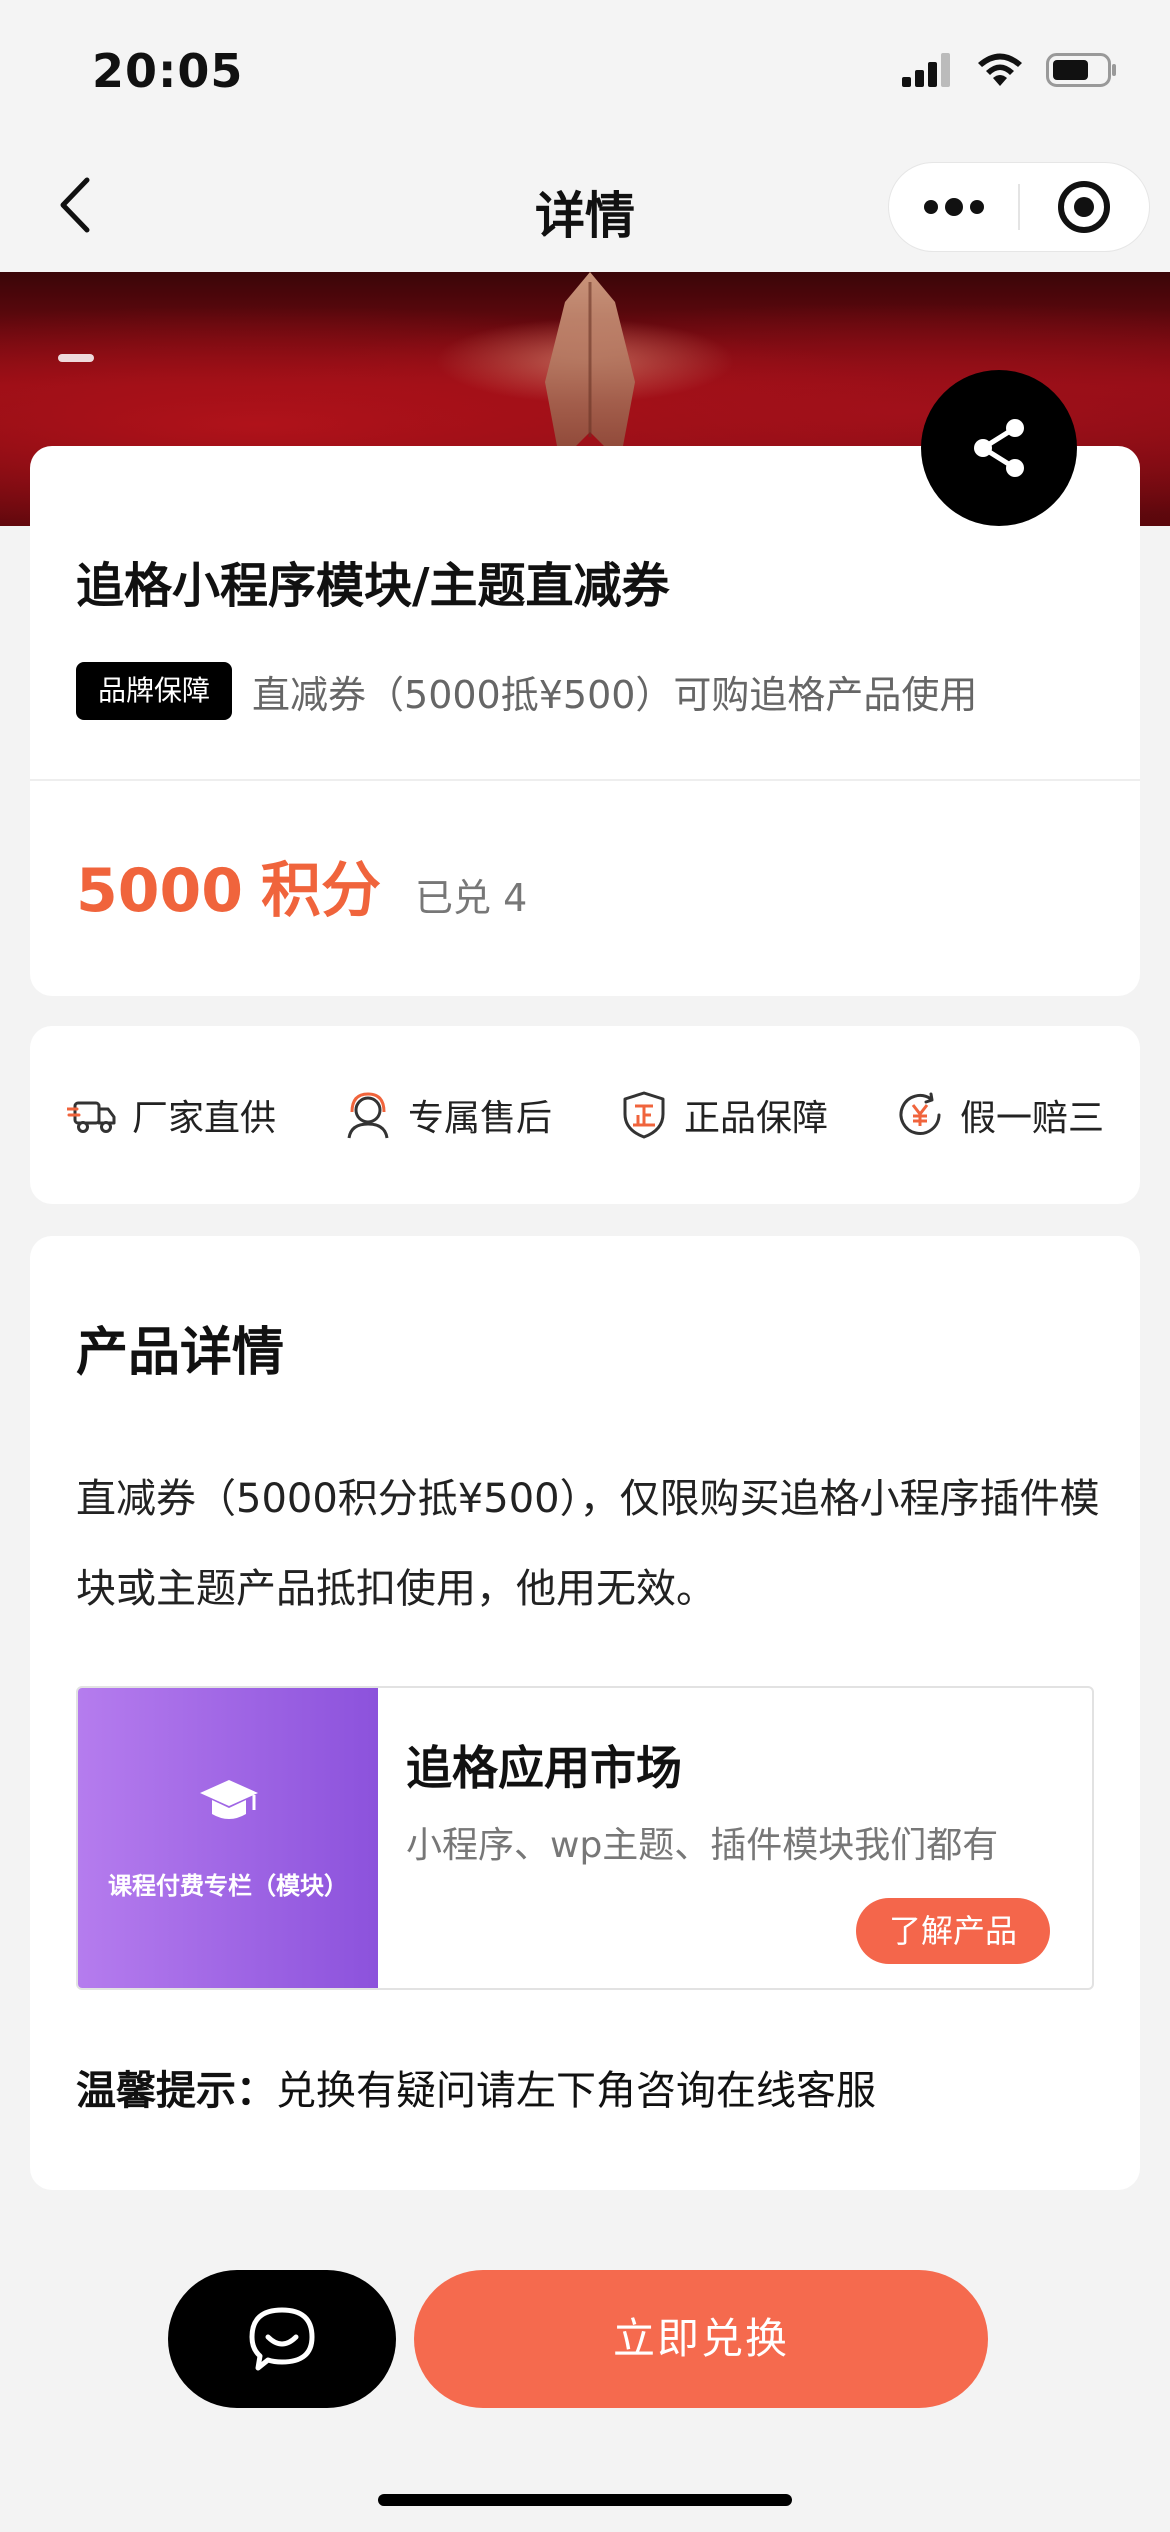  I want to click on redeem-now-button: 立即兑换, so click(701, 2339).